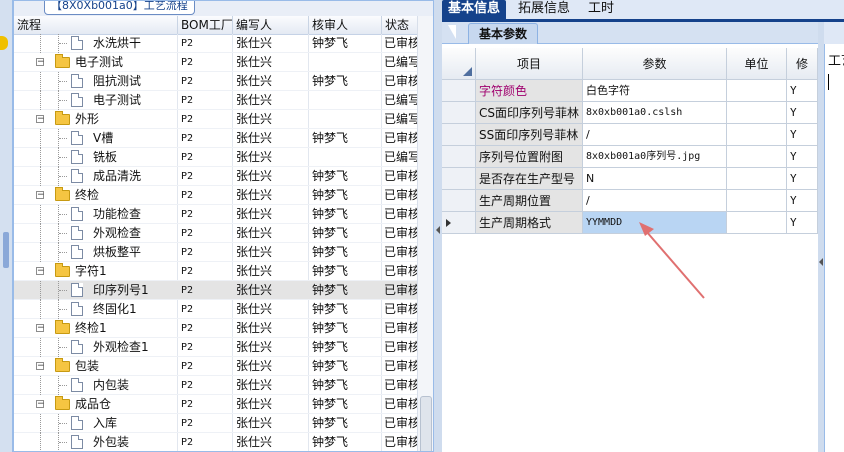 This screenshot has height=452, width=844. Describe the element at coordinates (655, 64) in the screenshot. I see `column-header-param: 参数` at that location.